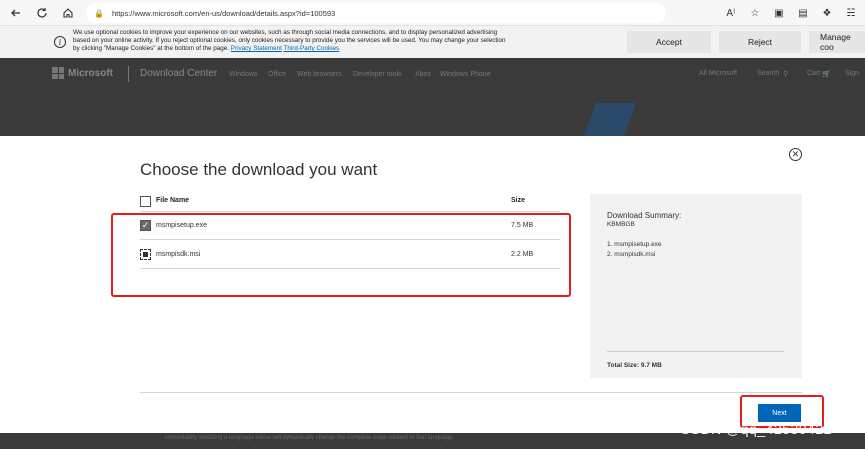  Describe the element at coordinates (319, 74) in the screenshot. I see `nav-web-browsers: Web browsers` at that location.